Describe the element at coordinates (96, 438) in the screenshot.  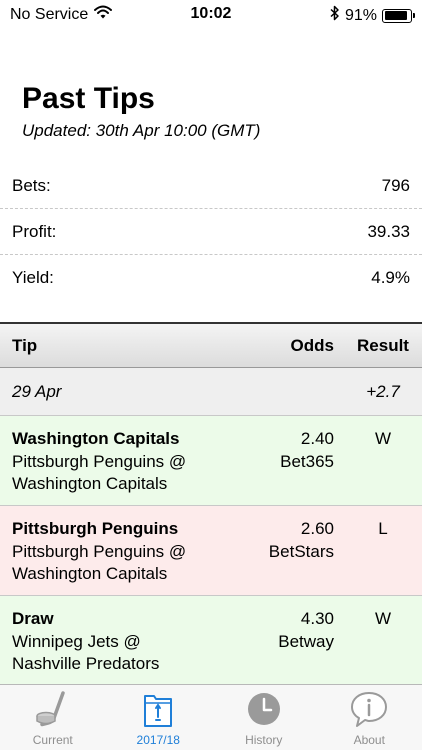
I see `tip-pick: Washington Capitals` at that location.